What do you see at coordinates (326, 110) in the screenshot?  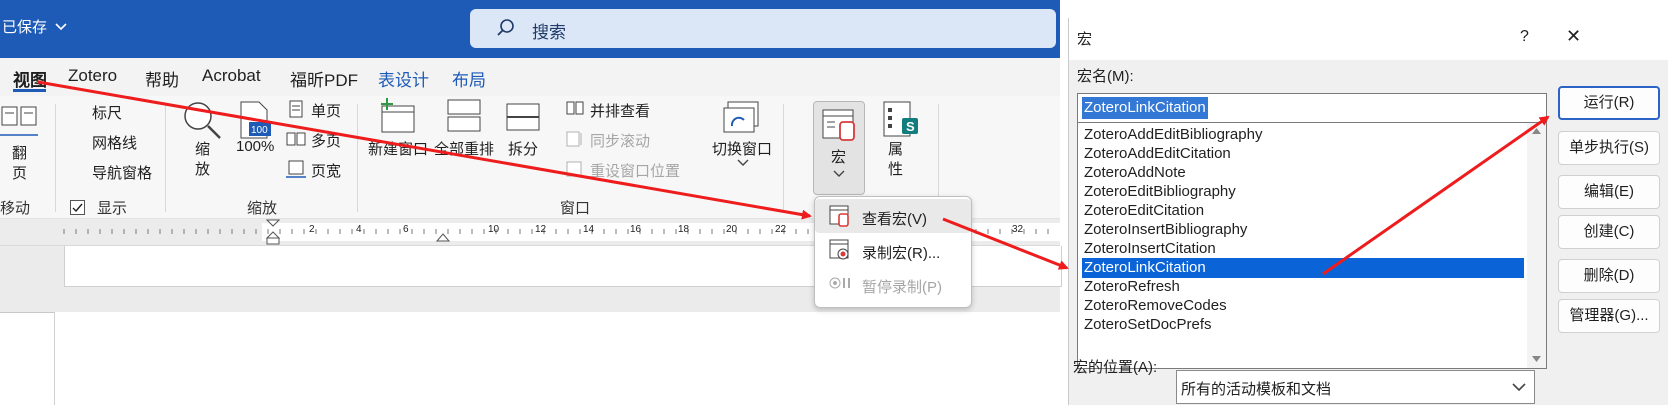 I see `one-page-button: 单页` at bounding box center [326, 110].